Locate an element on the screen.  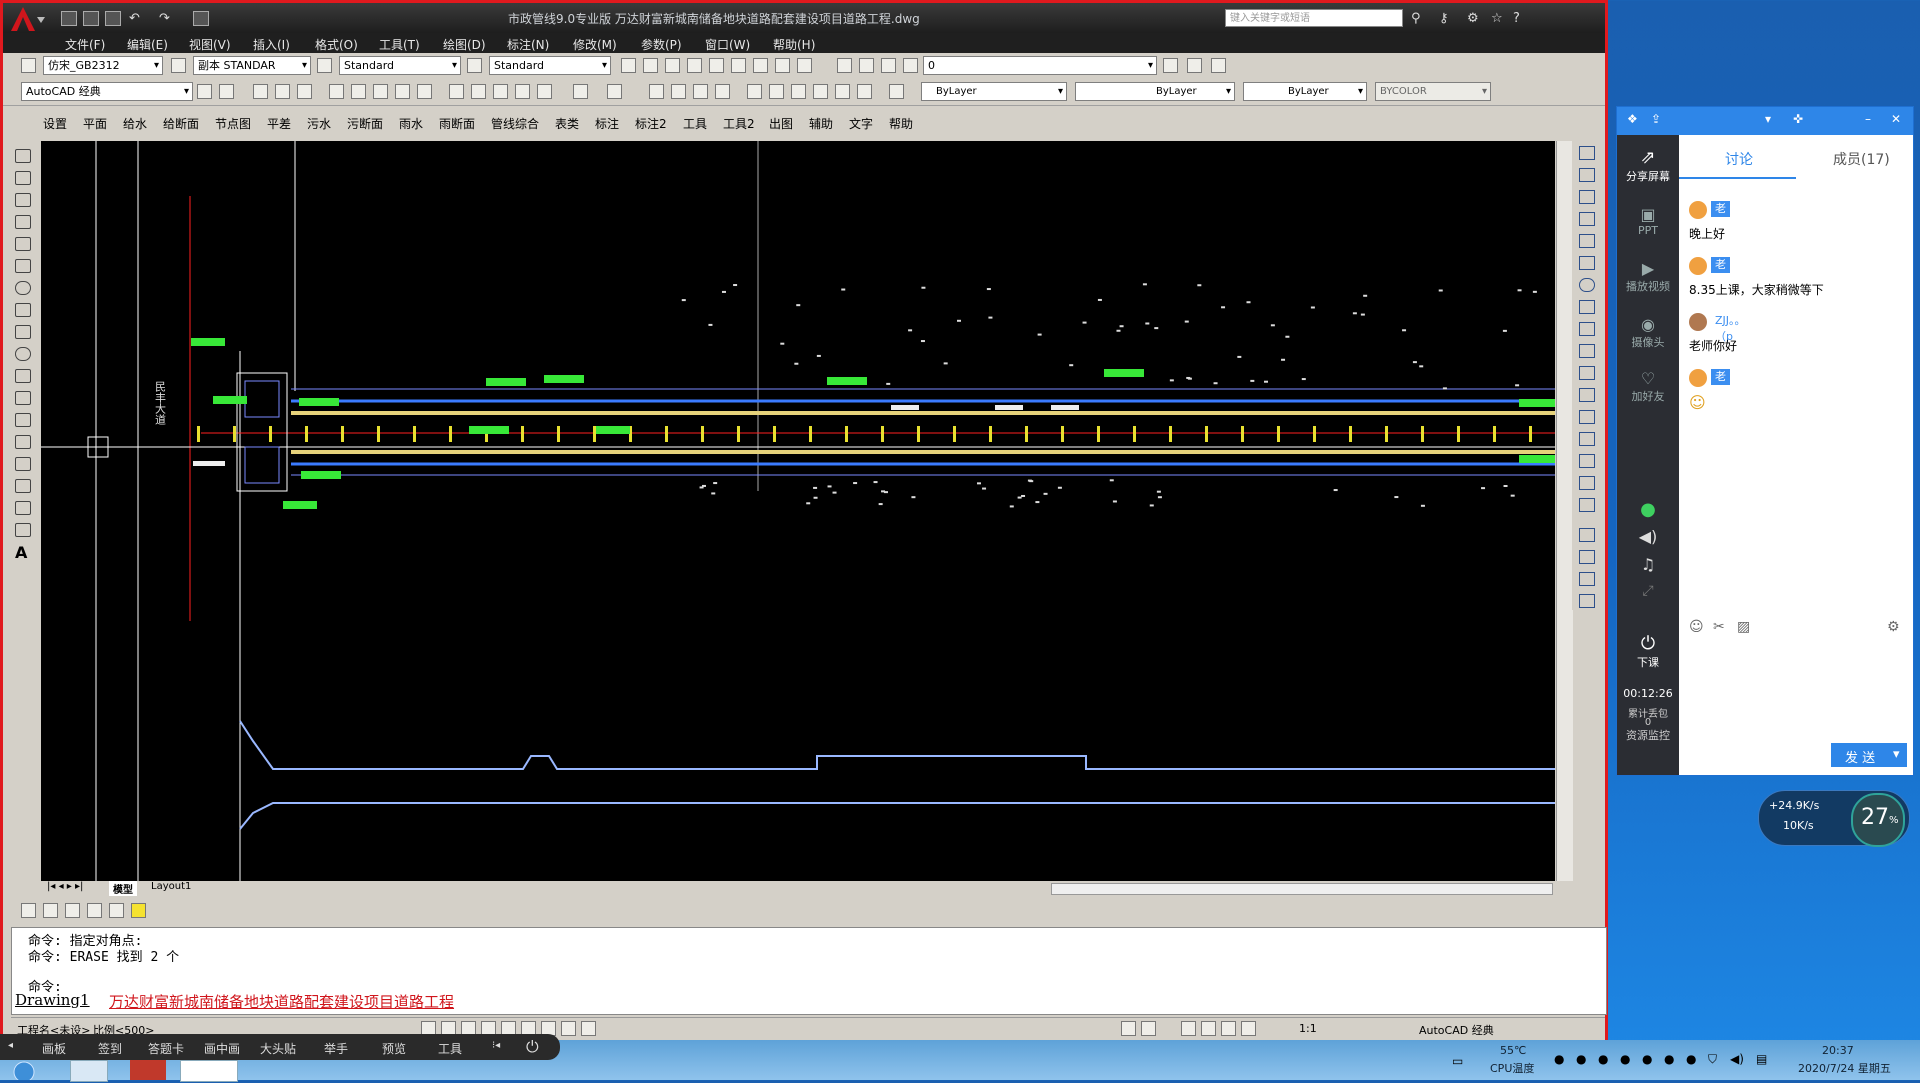
network-speed-widget: +24.9K/s 10K/s 27 % is located at coordinates (1834, 818).